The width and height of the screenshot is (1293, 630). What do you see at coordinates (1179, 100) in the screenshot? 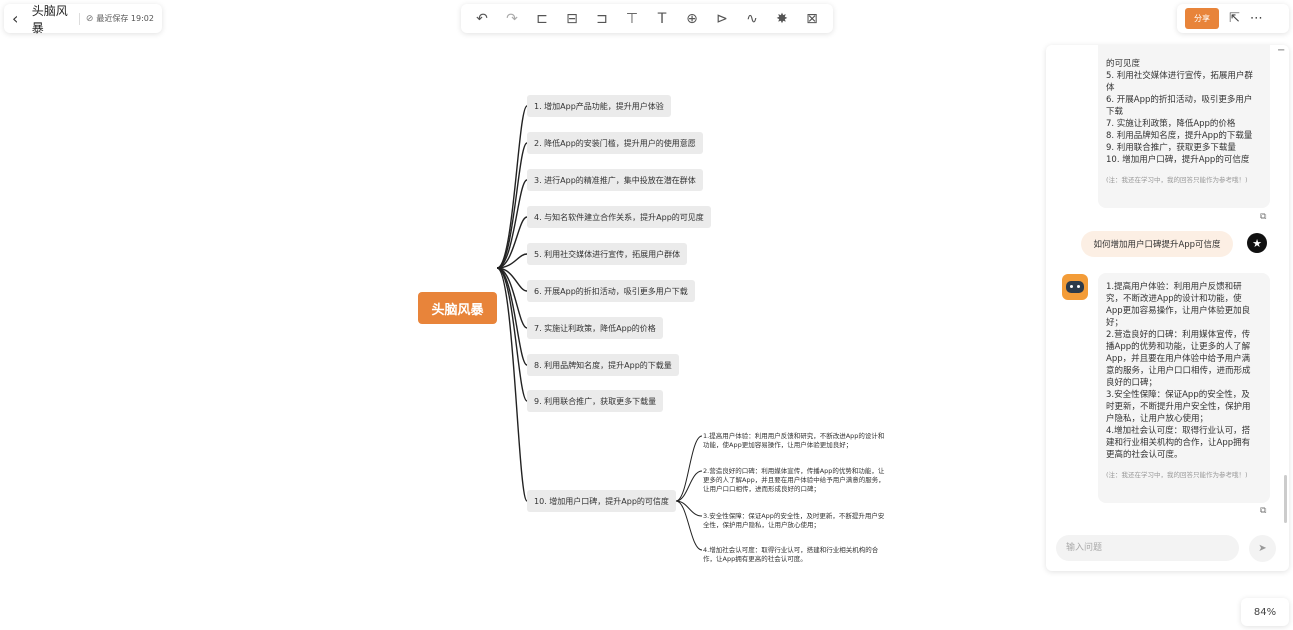
I see `chat-text-line: 6. 开展App的折扣活动，吸引更多用户` at bounding box center [1179, 100].